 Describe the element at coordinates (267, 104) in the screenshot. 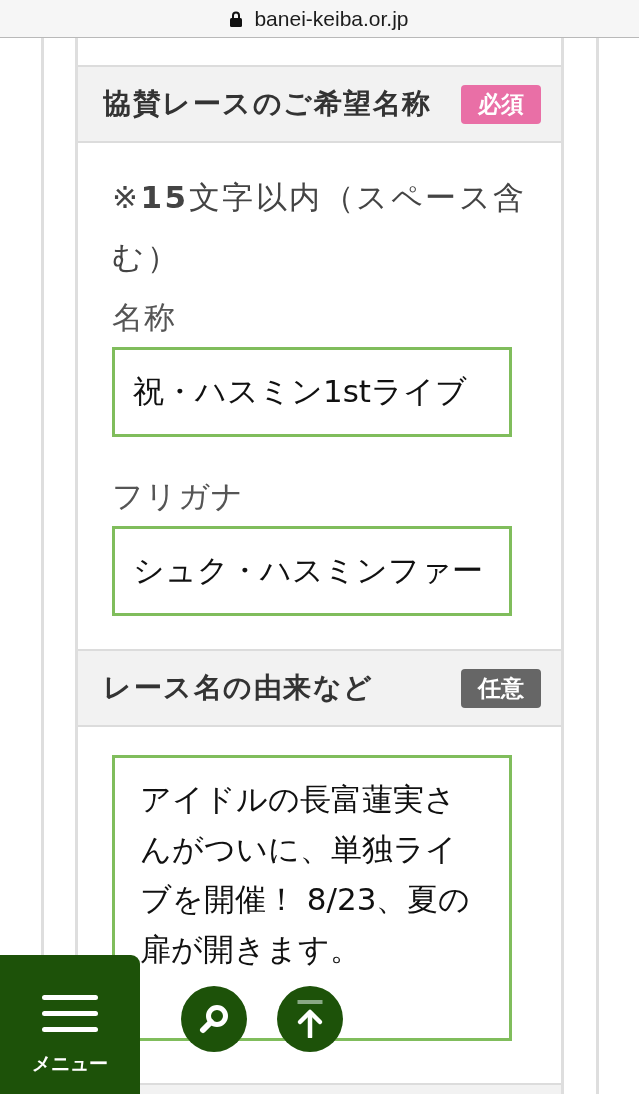

I see `section-title: 協賛レースのご希望名称` at that location.